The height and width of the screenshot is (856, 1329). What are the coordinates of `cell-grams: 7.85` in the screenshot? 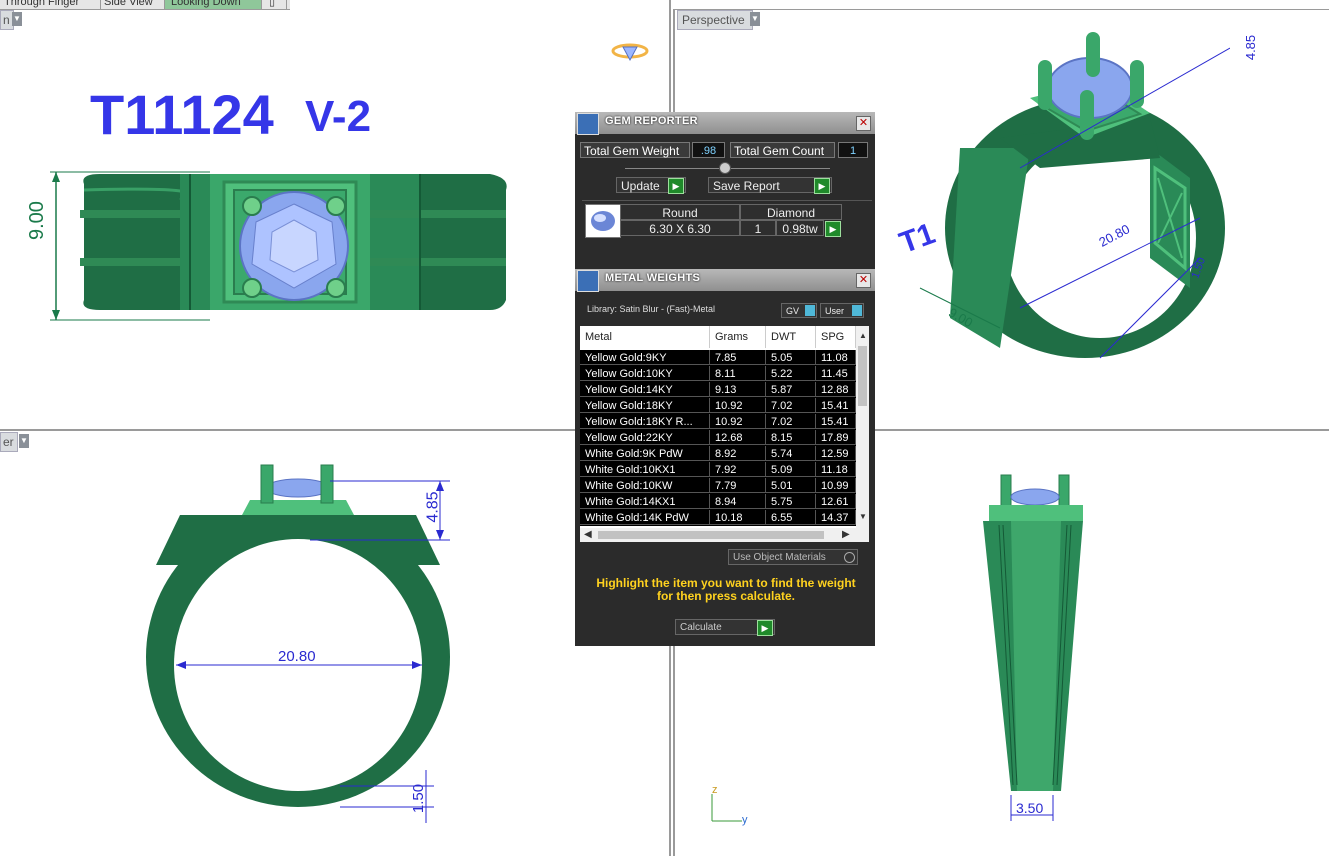 It's located at (738, 357).